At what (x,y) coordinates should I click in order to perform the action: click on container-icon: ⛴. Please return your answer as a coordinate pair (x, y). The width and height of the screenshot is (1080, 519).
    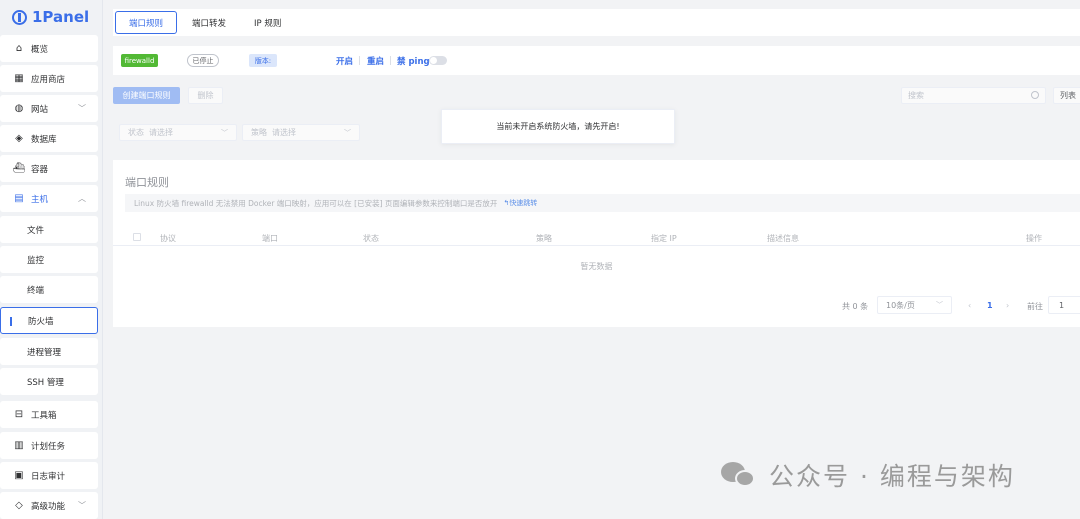
    Looking at the image, I should click on (19, 168).